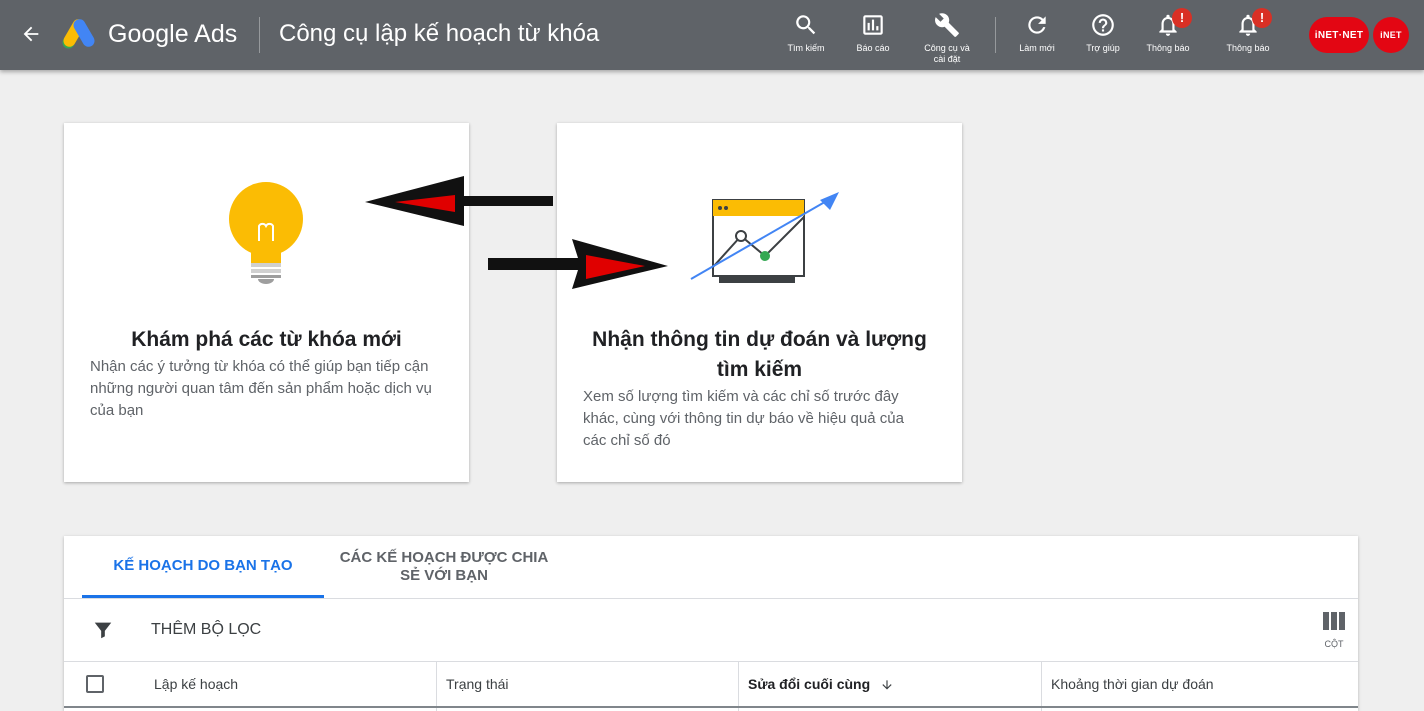  What do you see at coordinates (887, 685) in the screenshot?
I see `sort-down-arrow-icon` at bounding box center [887, 685].